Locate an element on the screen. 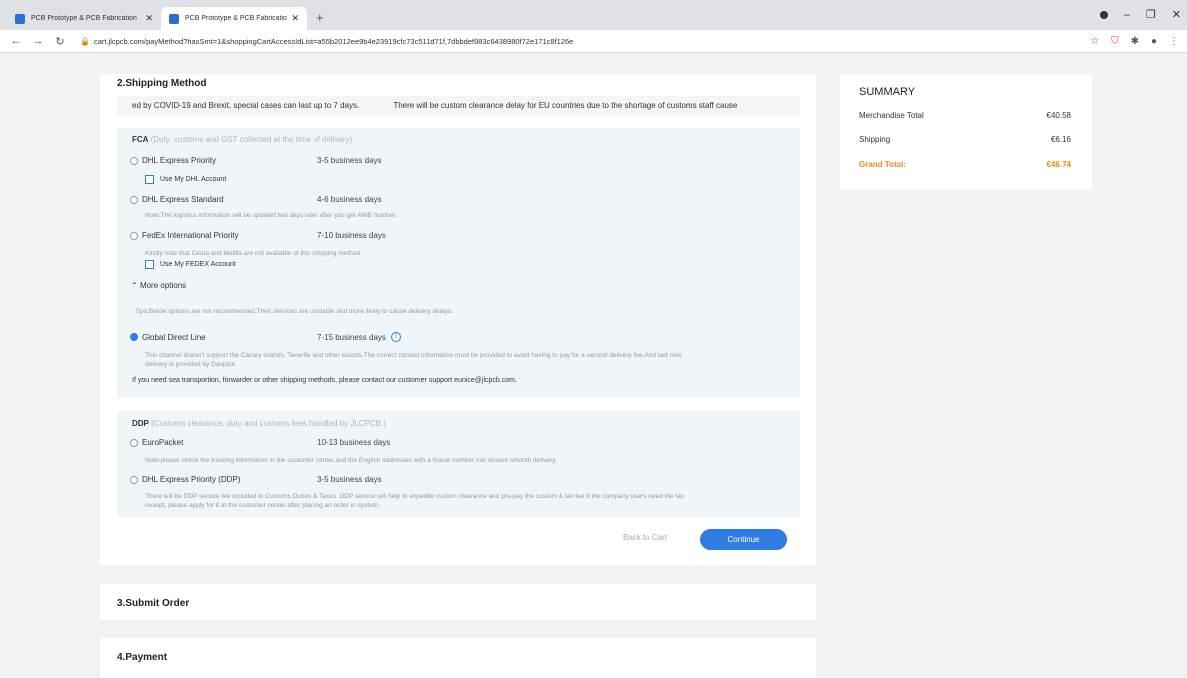 The image size is (1187, 678). new-tab-icon: + is located at coordinates (320, 17).